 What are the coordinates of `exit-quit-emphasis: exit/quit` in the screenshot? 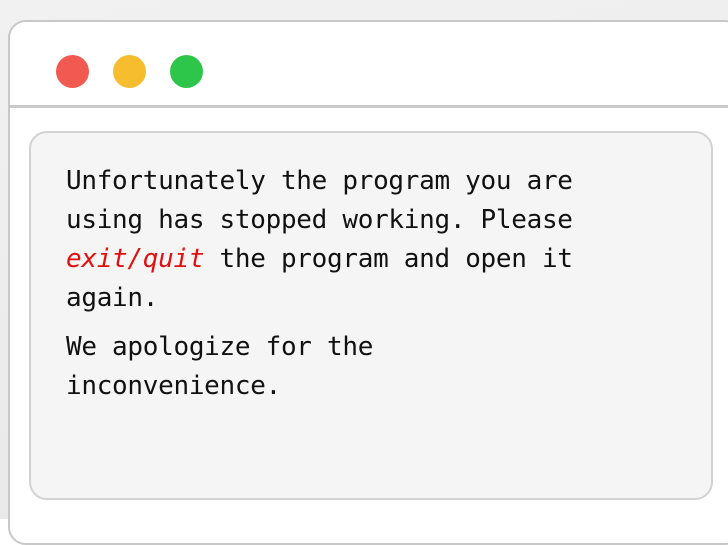 It's located at (135, 259).